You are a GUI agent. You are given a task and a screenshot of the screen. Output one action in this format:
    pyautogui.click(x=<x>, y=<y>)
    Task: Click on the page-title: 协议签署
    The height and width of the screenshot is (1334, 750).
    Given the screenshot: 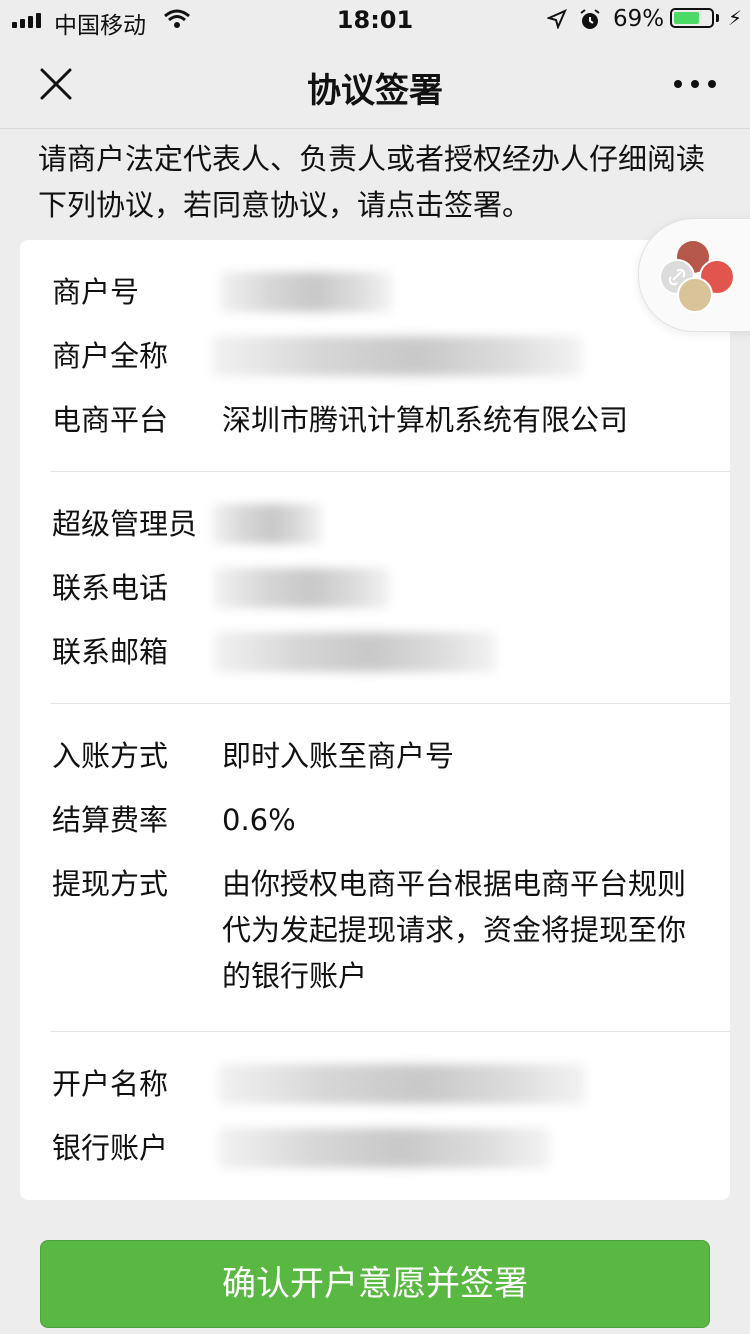 What is the action you would take?
    pyautogui.click(x=375, y=91)
    